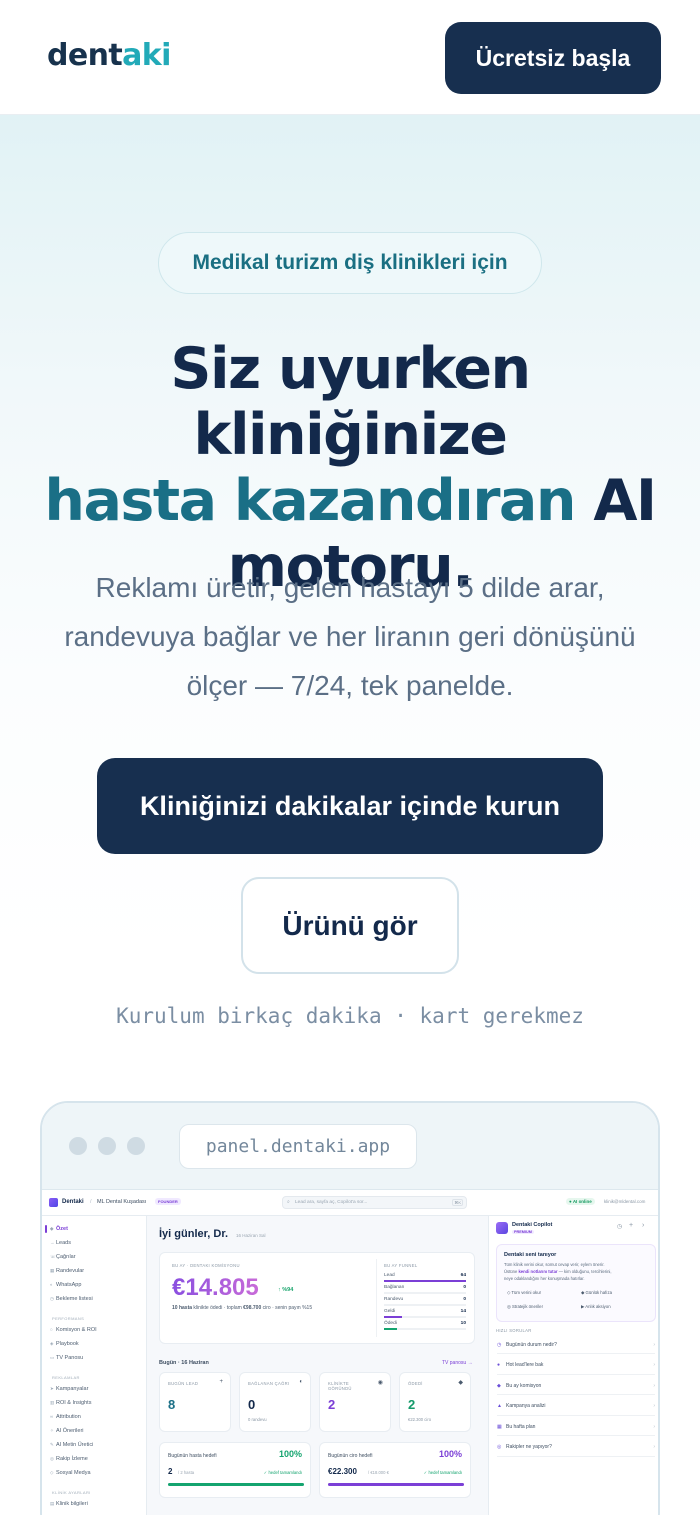 This screenshot has width=700, height=1515. I want to click on sidebar-item-commission: ○ Komisyon & ROI, so click(73, 1330).